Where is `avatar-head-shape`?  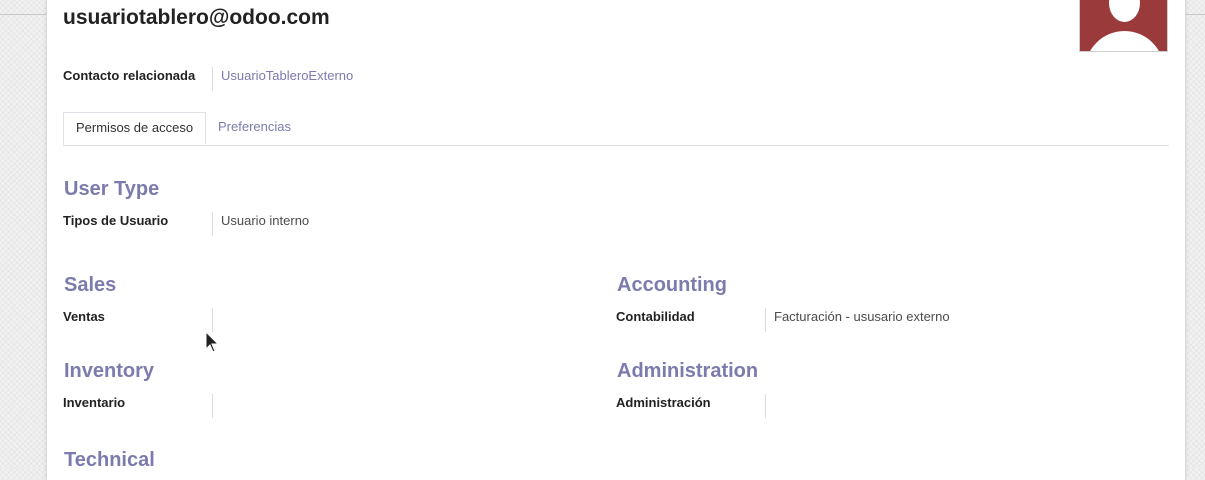 avatar-head-shape is located at coordinates (1124, 11).